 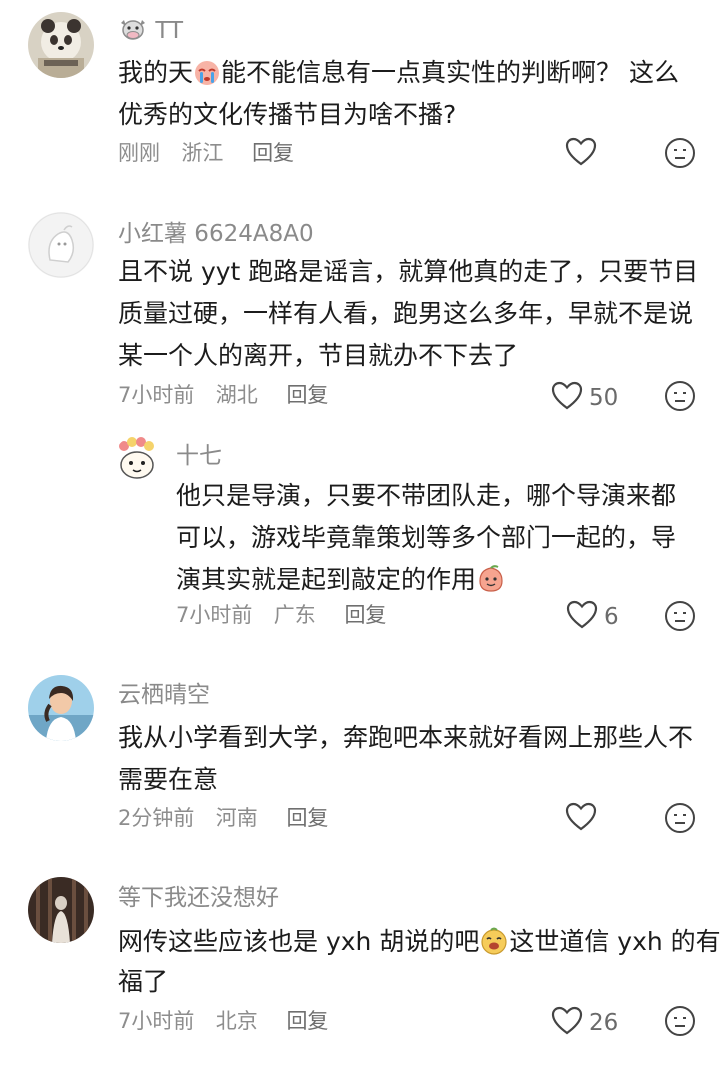 I want to click on comment-meta: 2分钟前 河南 回复, so click(x=223, y=818).